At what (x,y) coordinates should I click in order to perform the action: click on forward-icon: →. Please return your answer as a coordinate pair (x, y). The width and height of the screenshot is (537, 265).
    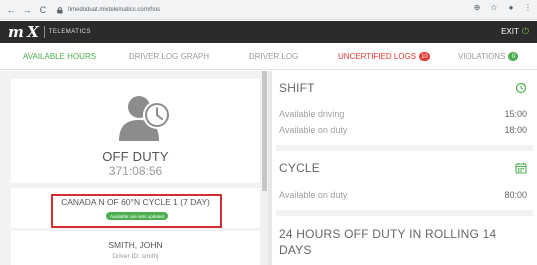
    Looking at the image, I should click on (27, 10).